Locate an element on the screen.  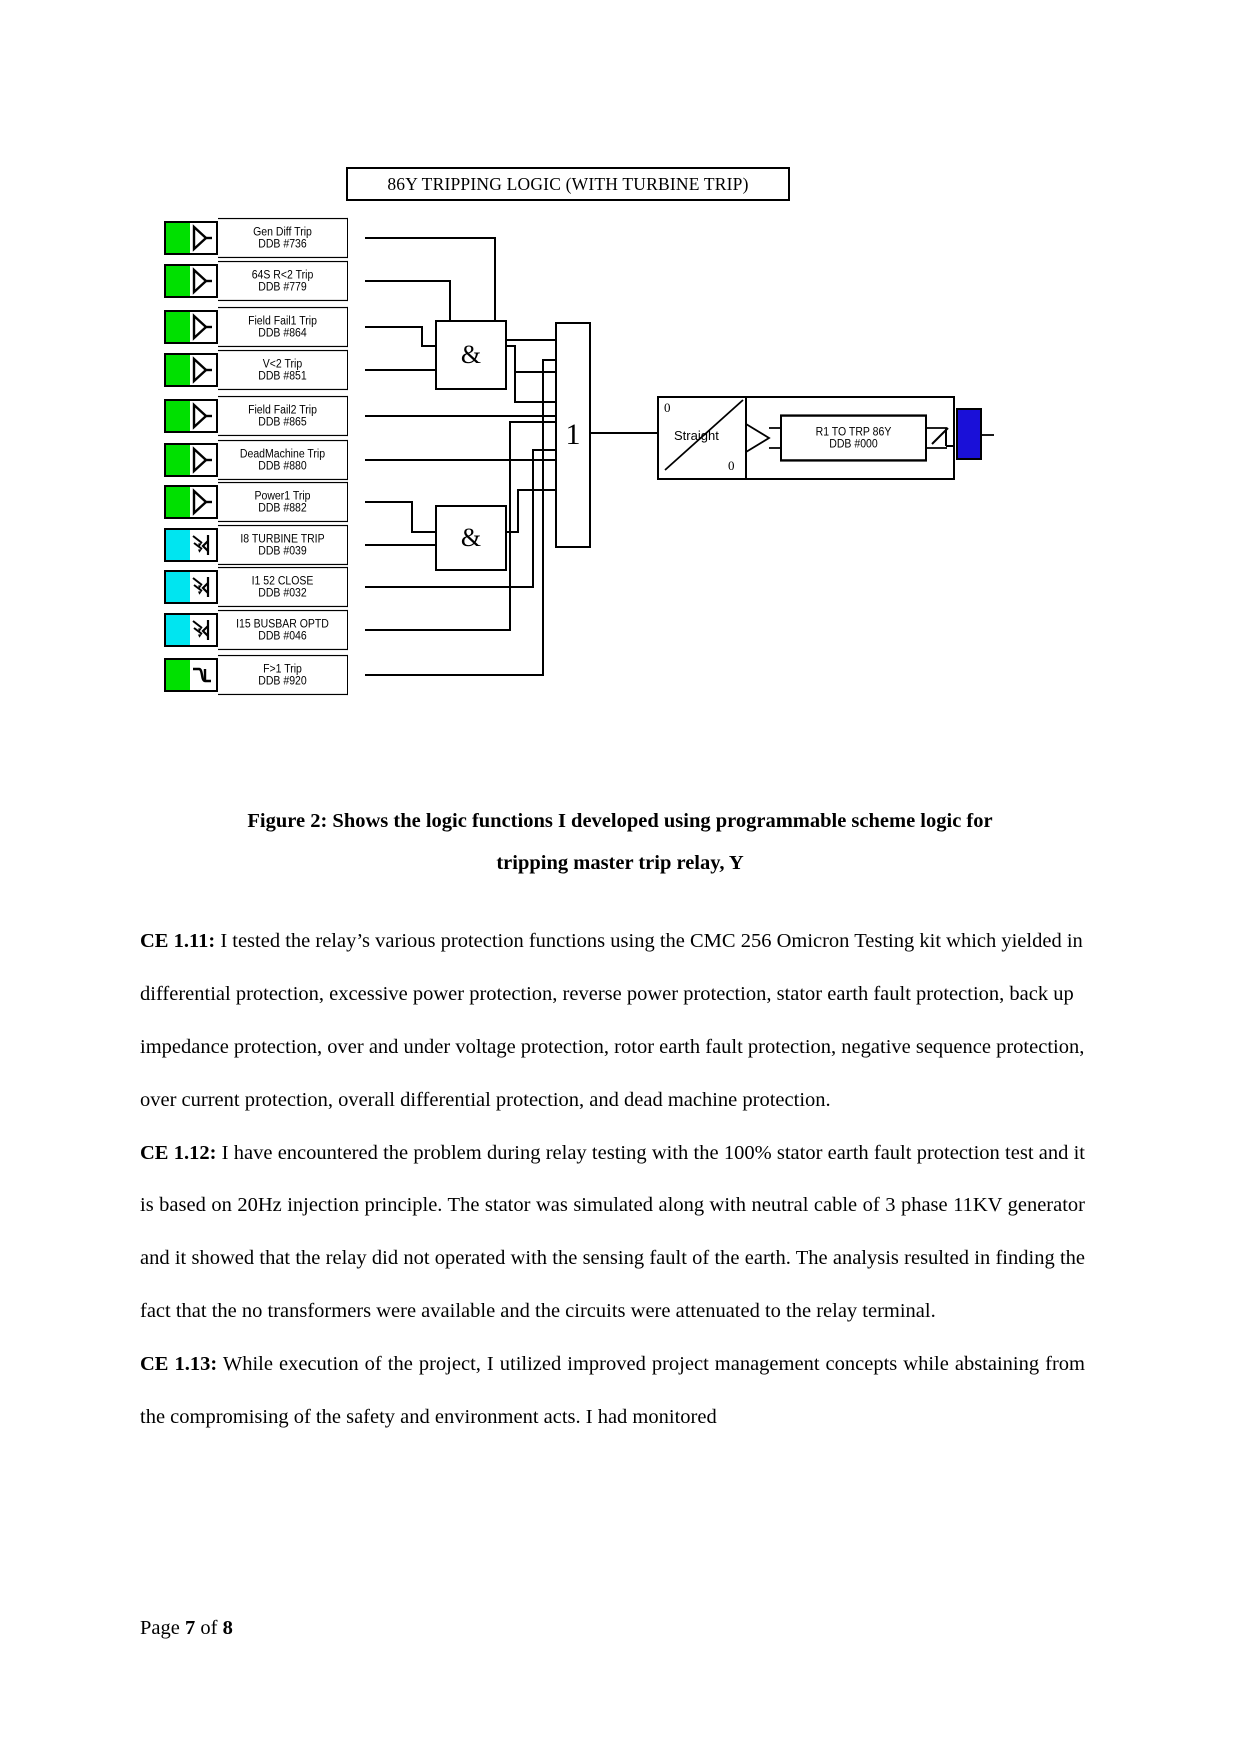
signal-label: I1 52 CLOSE DDB #032 is located at coordinates (283, 587).